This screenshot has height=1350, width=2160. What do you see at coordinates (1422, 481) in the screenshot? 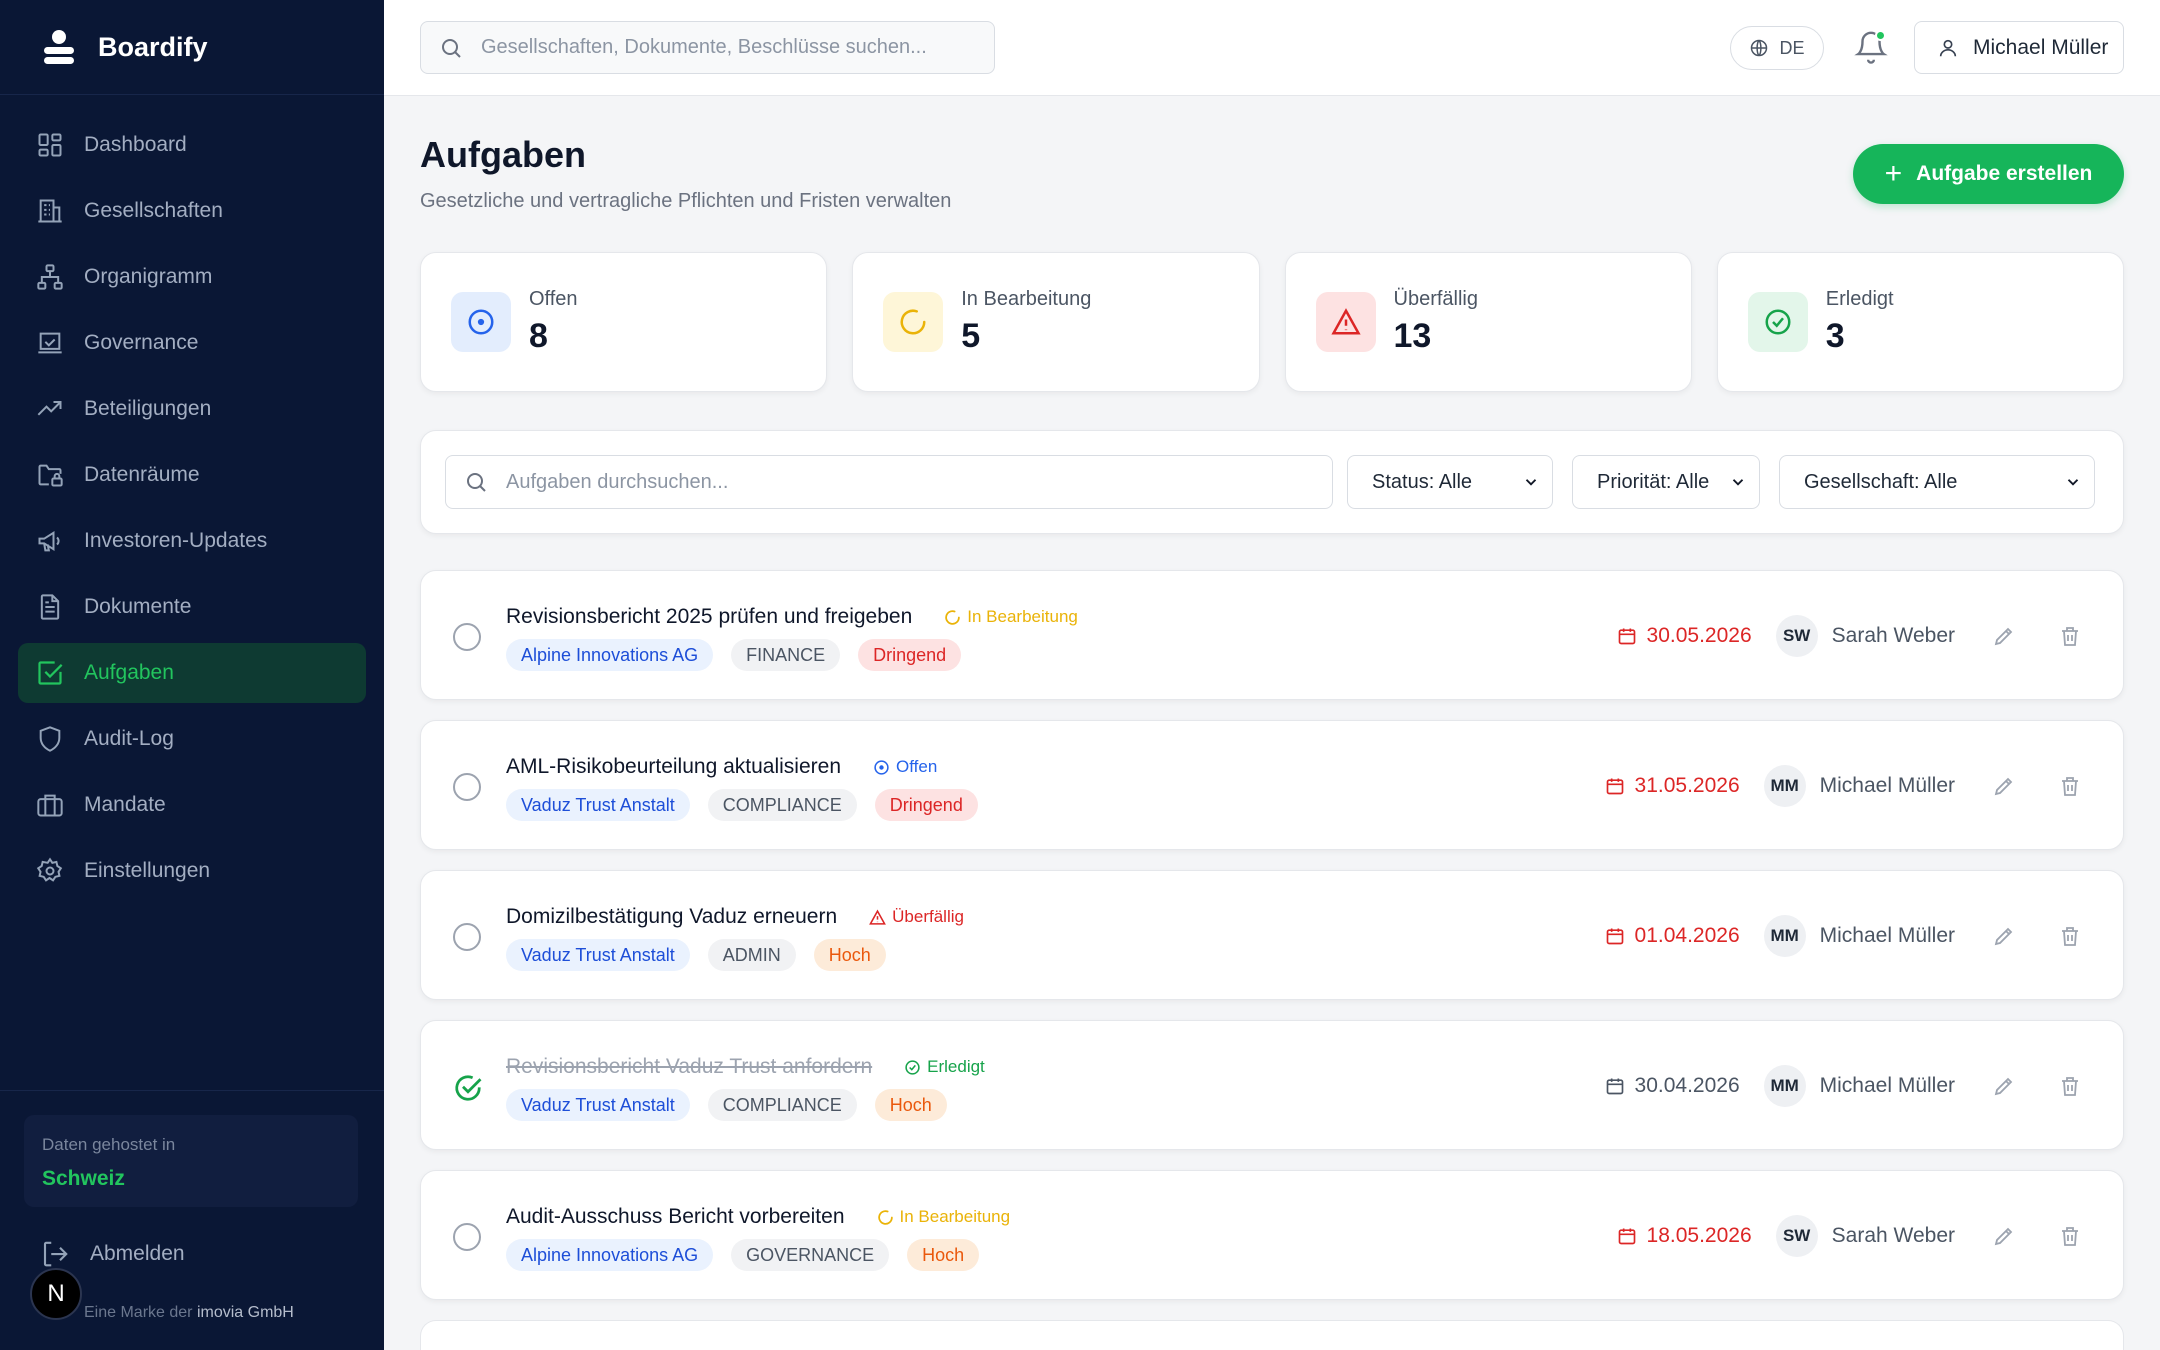
I see `status-filter-value: Status: Alle` at bounding box center [1422, 481].